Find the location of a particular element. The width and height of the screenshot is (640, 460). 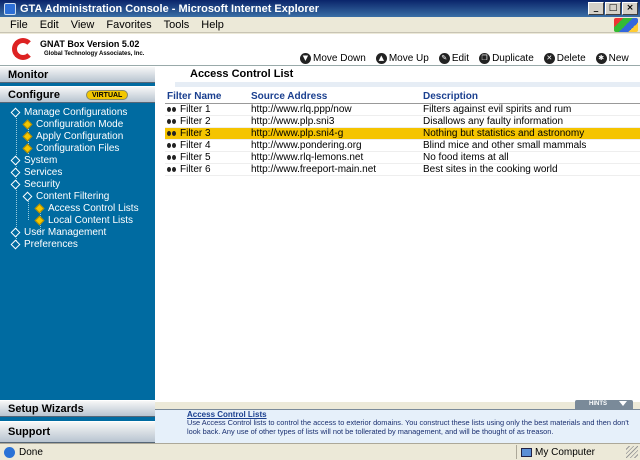

filter-name: Filter 1 is located at coordinates (195, 109).